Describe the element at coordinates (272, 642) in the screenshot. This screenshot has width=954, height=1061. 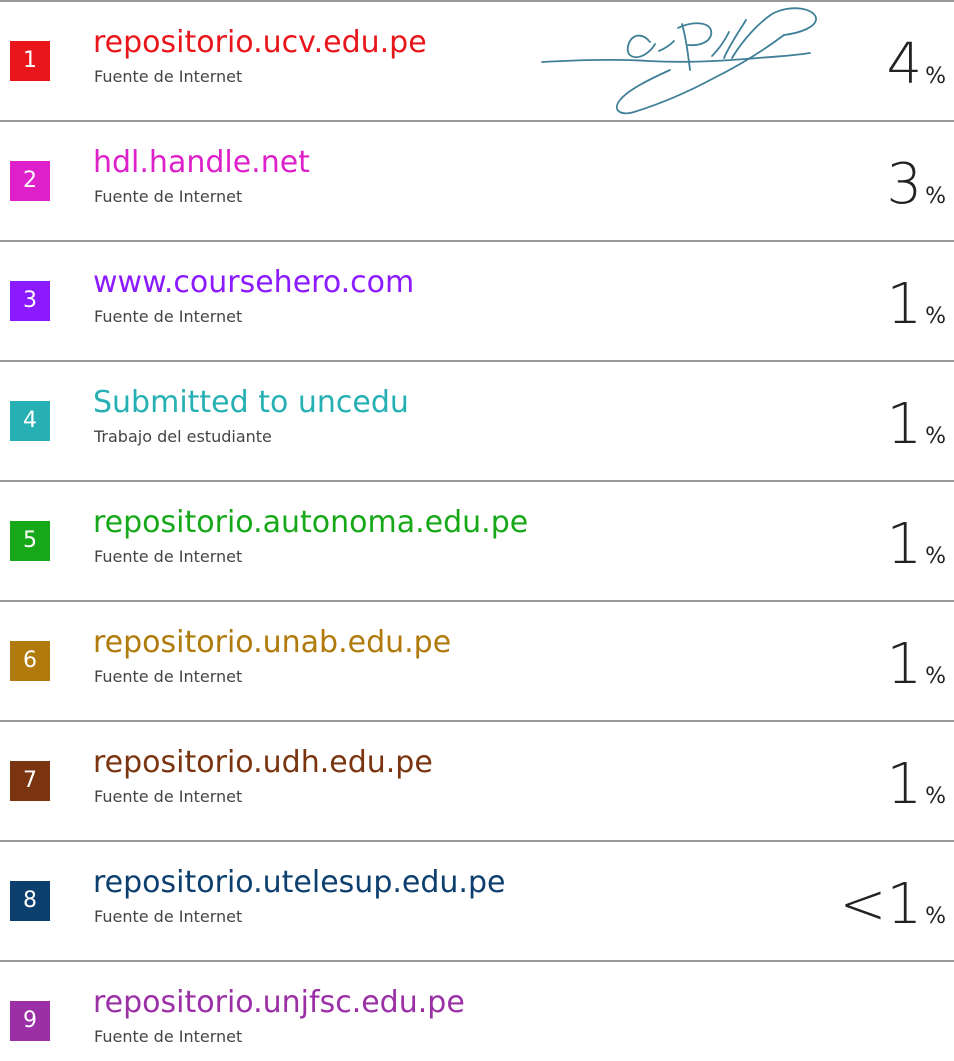
I see `source-name: repositorio.unab.edu.pe` at that location.